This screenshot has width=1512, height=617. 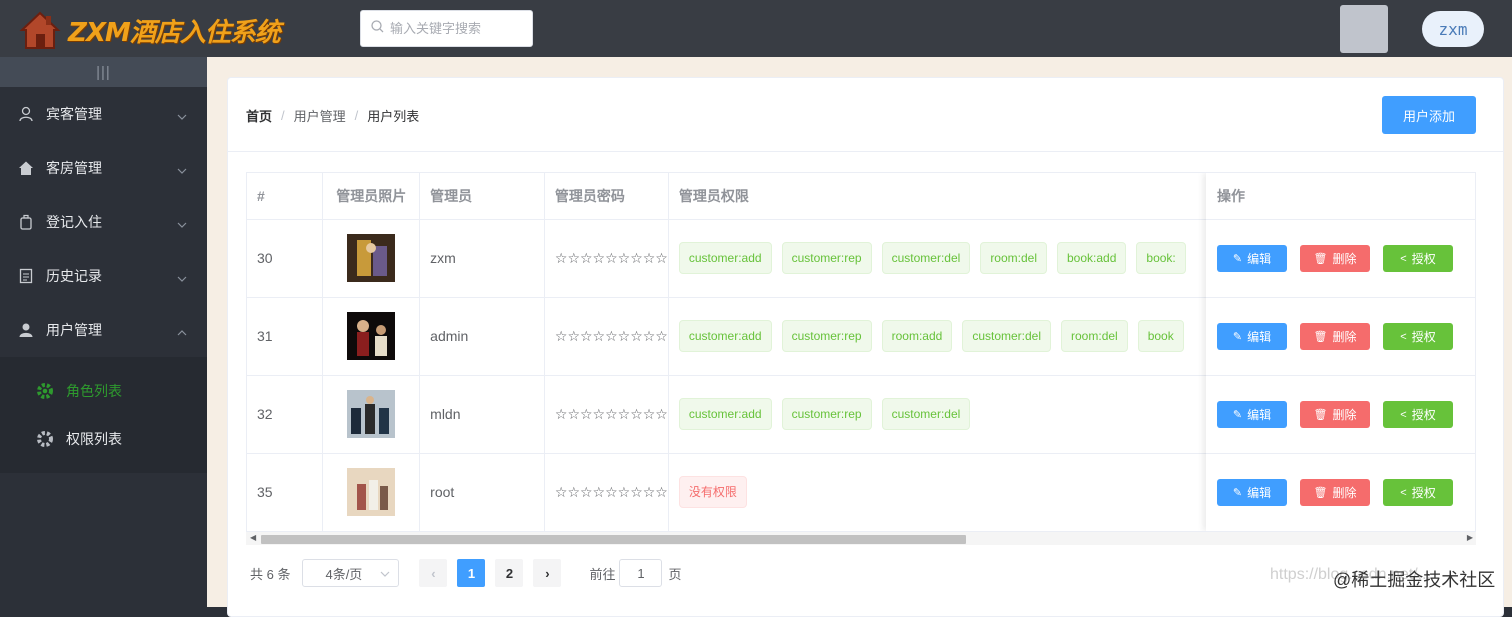 I want to click on add-user-button: 用户添加, so click(x=1429, y=115).